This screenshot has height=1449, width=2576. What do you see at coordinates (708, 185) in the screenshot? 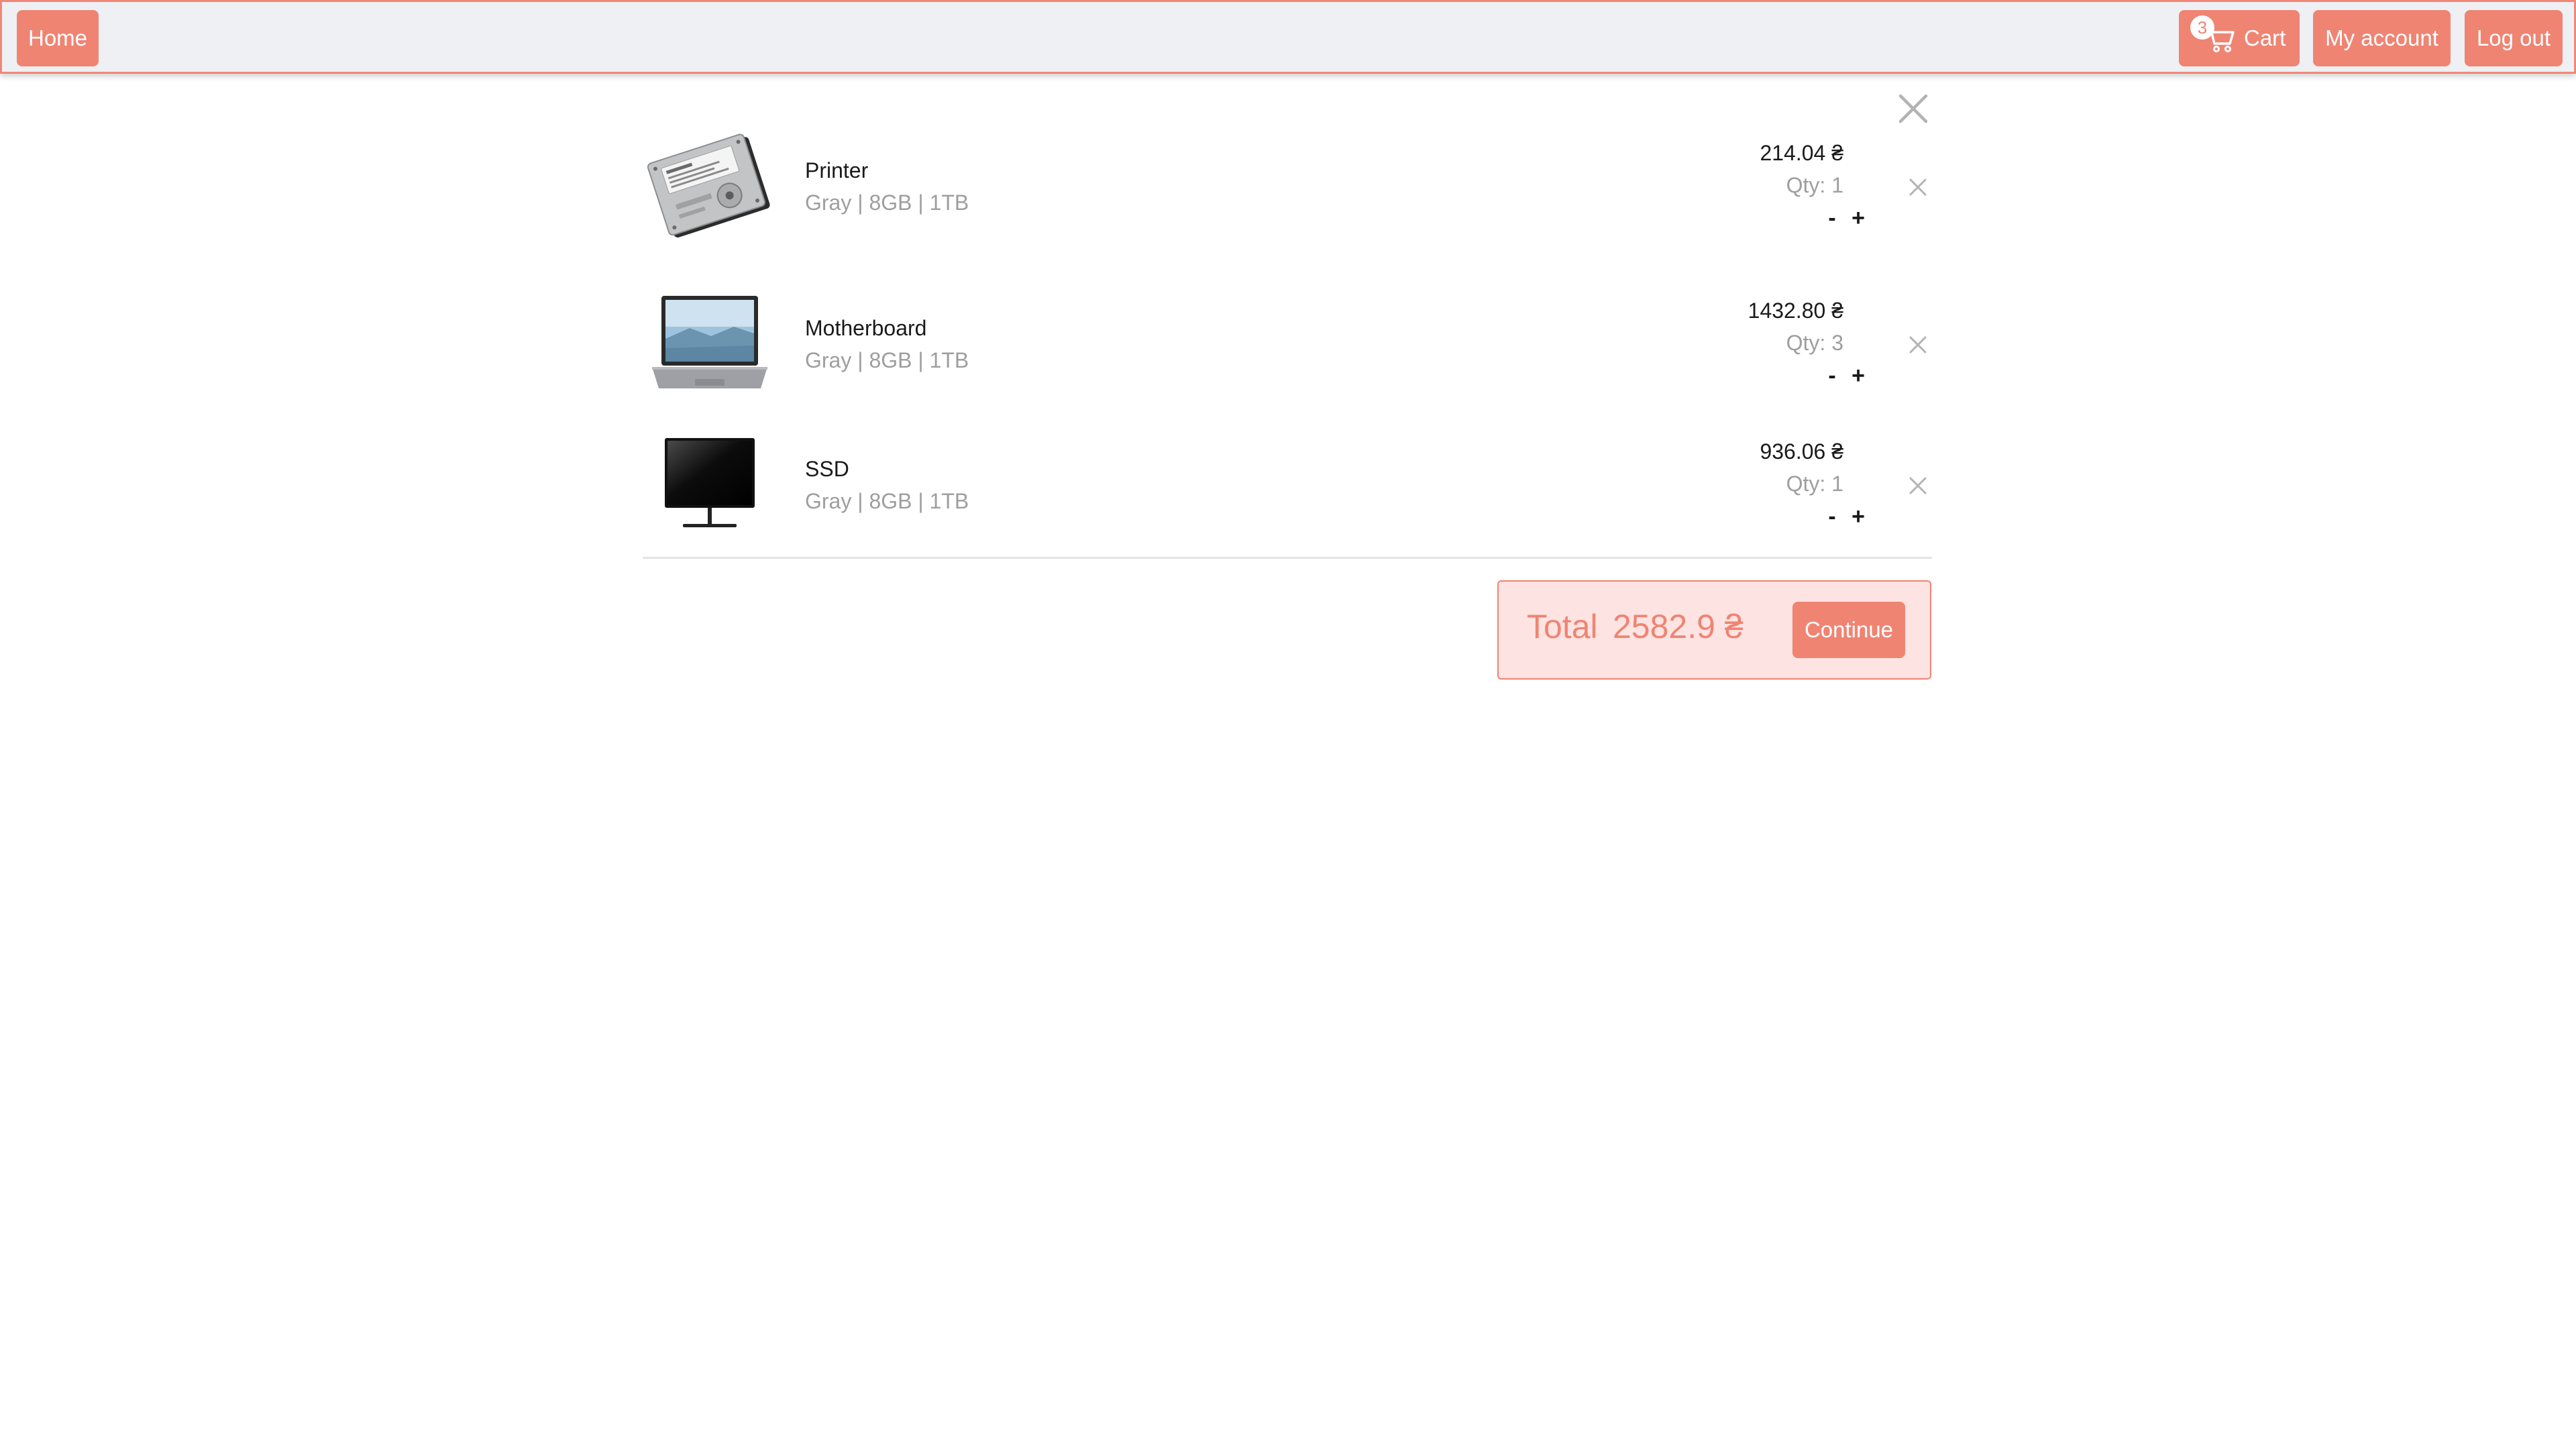
I see `hard-drive-image` at bounding box center [708, 185].